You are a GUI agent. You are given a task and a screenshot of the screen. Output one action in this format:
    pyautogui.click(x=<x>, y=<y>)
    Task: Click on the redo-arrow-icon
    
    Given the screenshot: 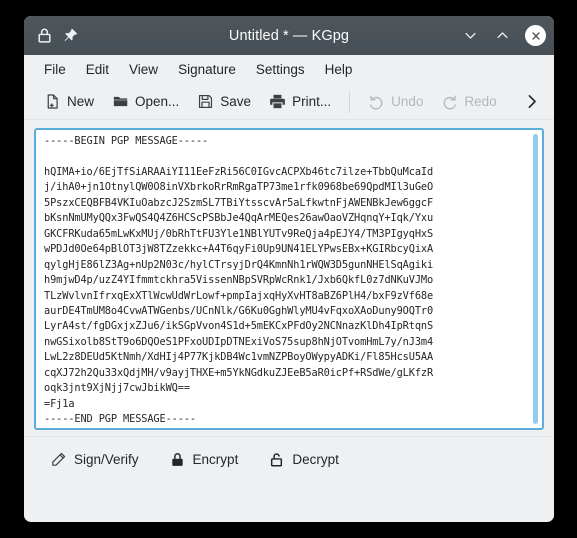 What is the action you would take?
    pyautogui.click(x=449, y=101)
    